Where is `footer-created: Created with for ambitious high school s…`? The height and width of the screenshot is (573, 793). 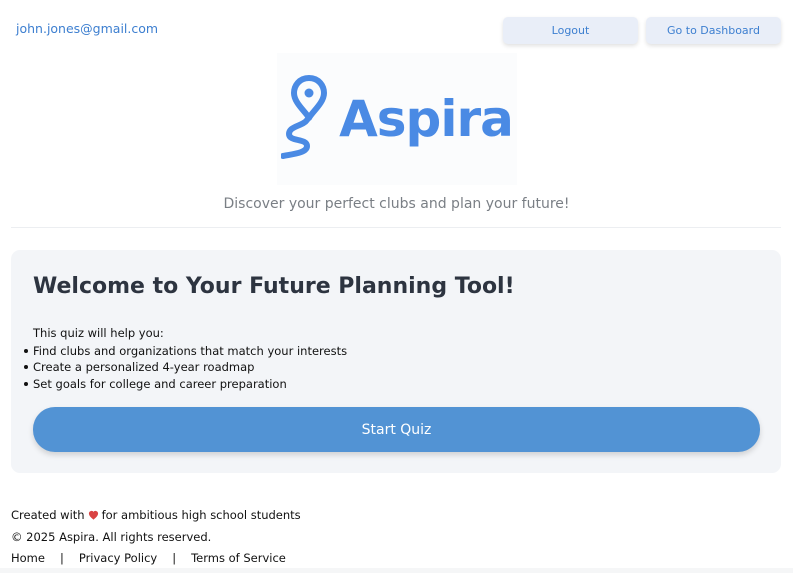 footer-created: Created with for ambitious high school s… is located at coordinates (156, 515).